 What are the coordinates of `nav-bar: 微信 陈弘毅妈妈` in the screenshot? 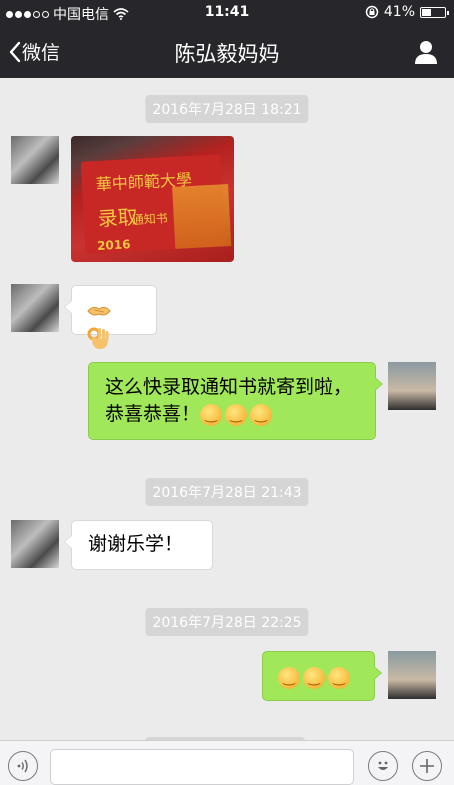 It's located at (227, 52).